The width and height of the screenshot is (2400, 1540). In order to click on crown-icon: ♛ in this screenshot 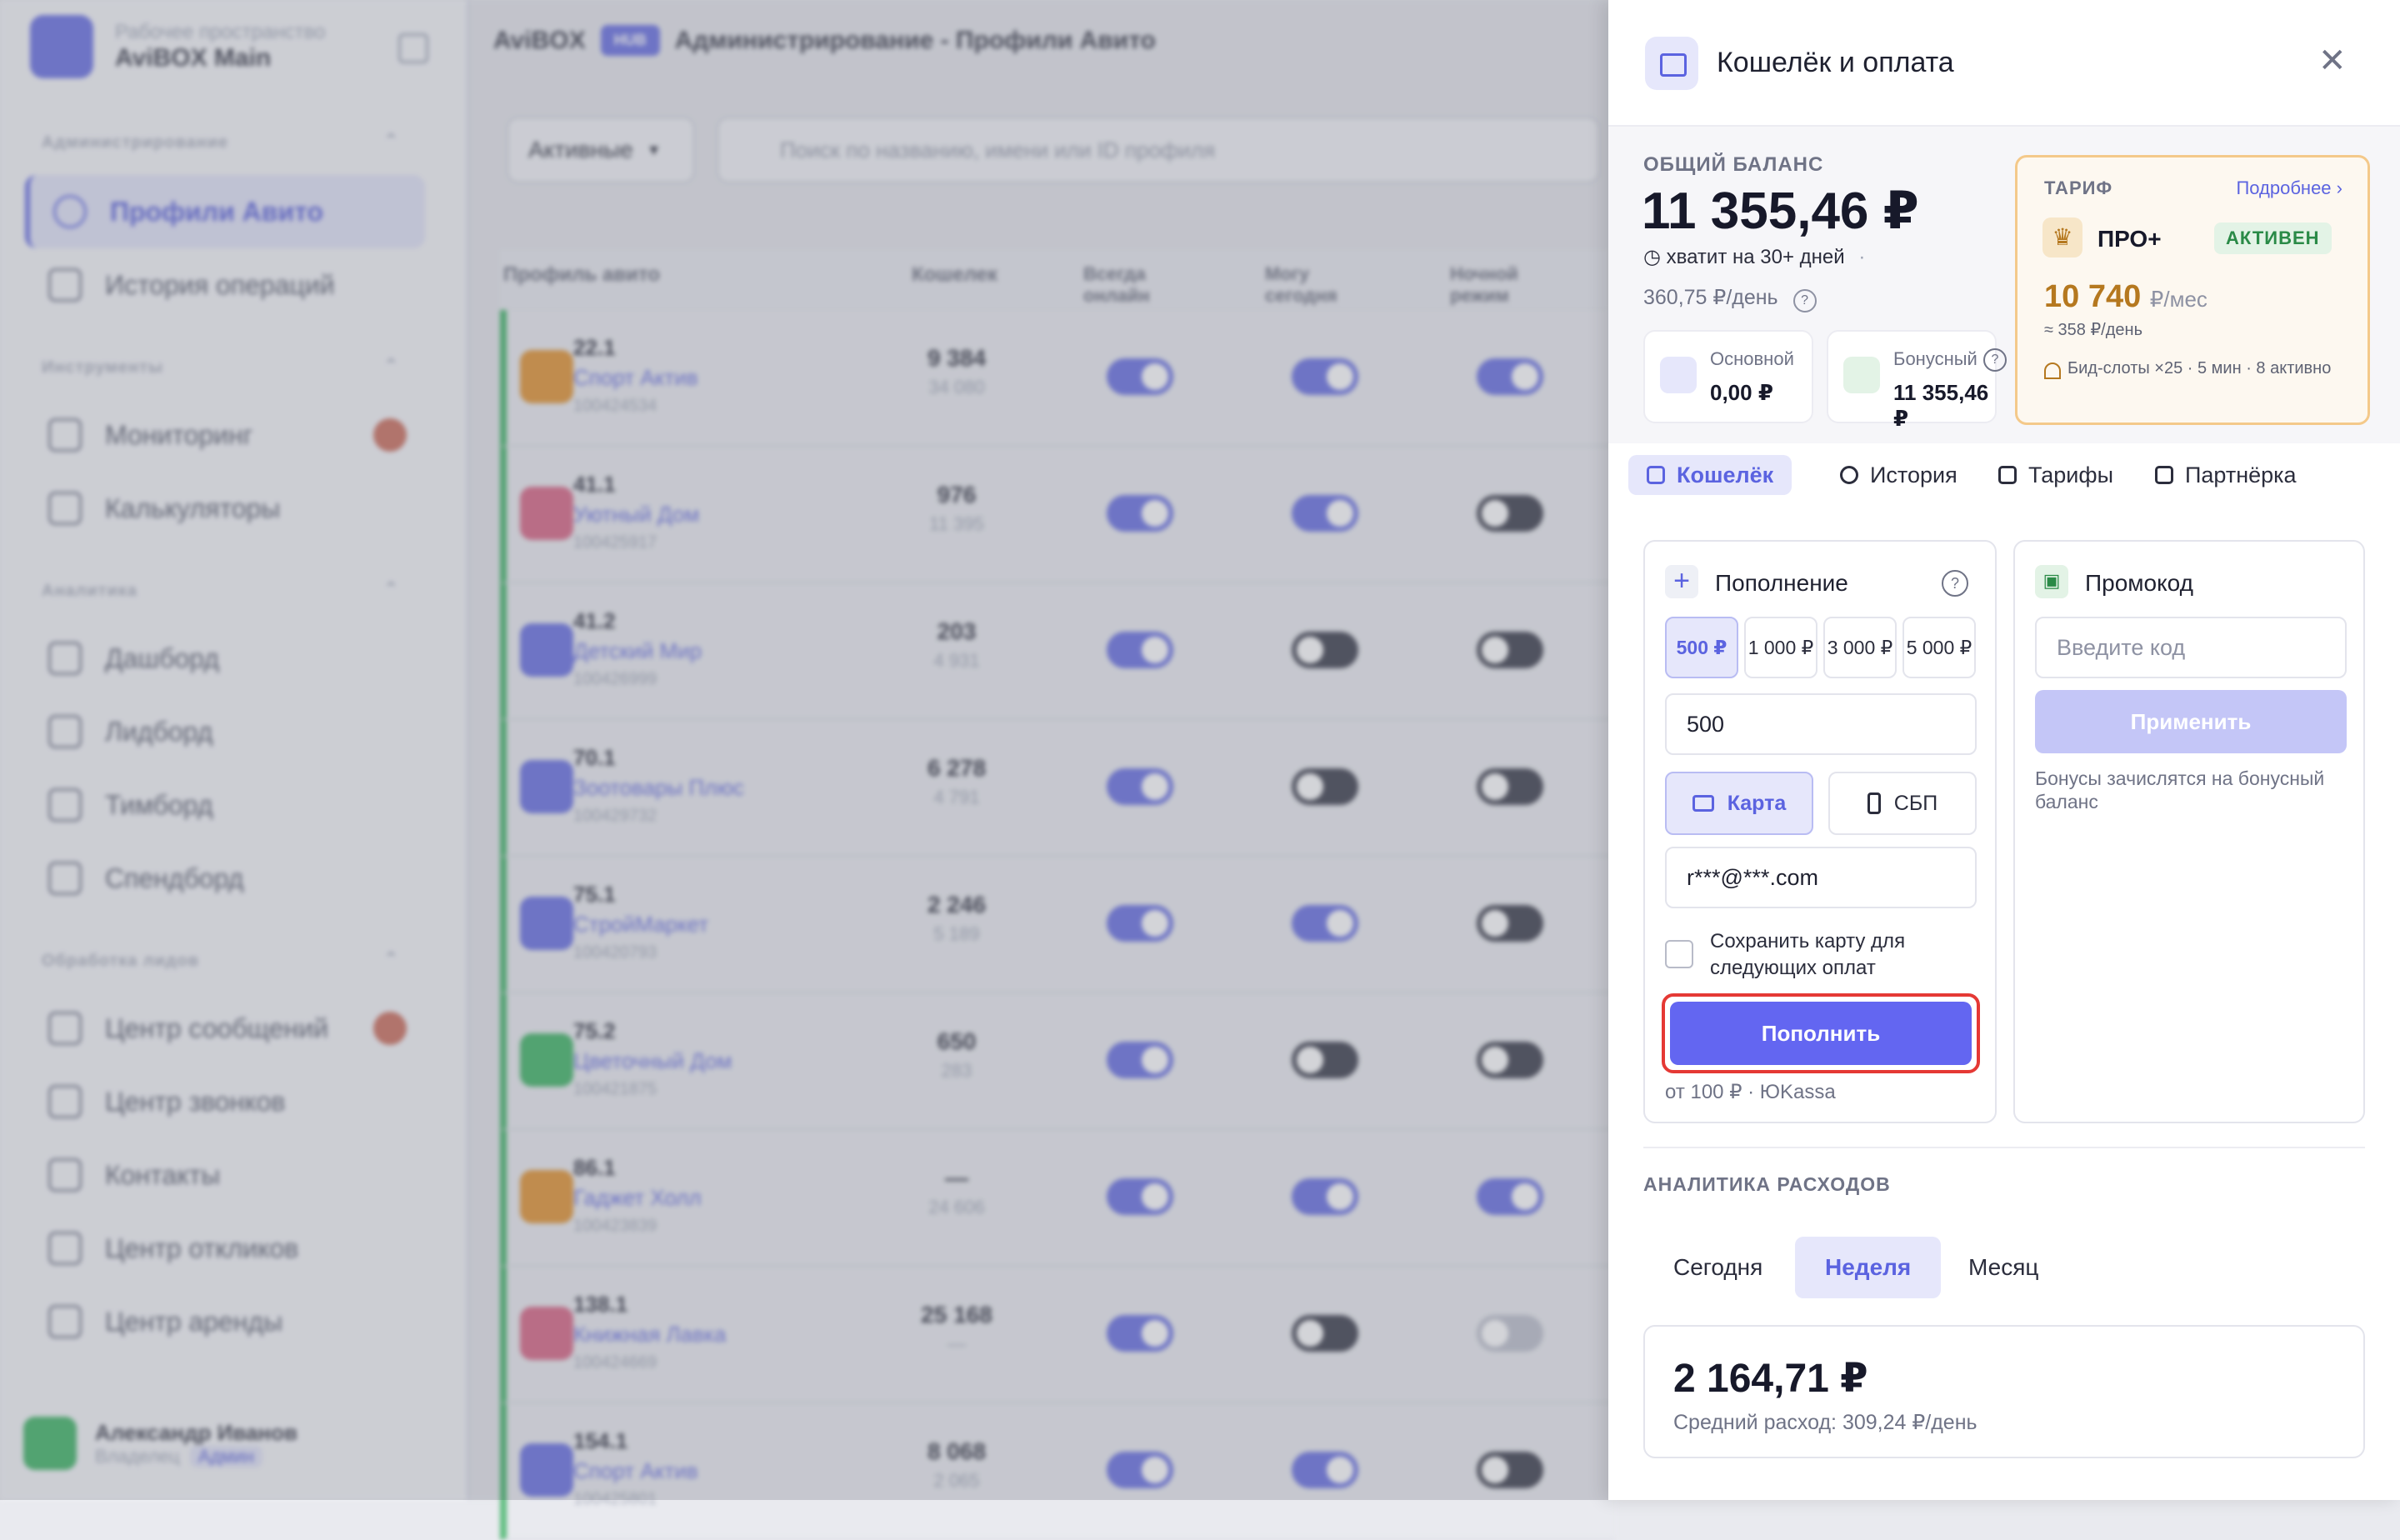, I will do `click(2062, 238)`.